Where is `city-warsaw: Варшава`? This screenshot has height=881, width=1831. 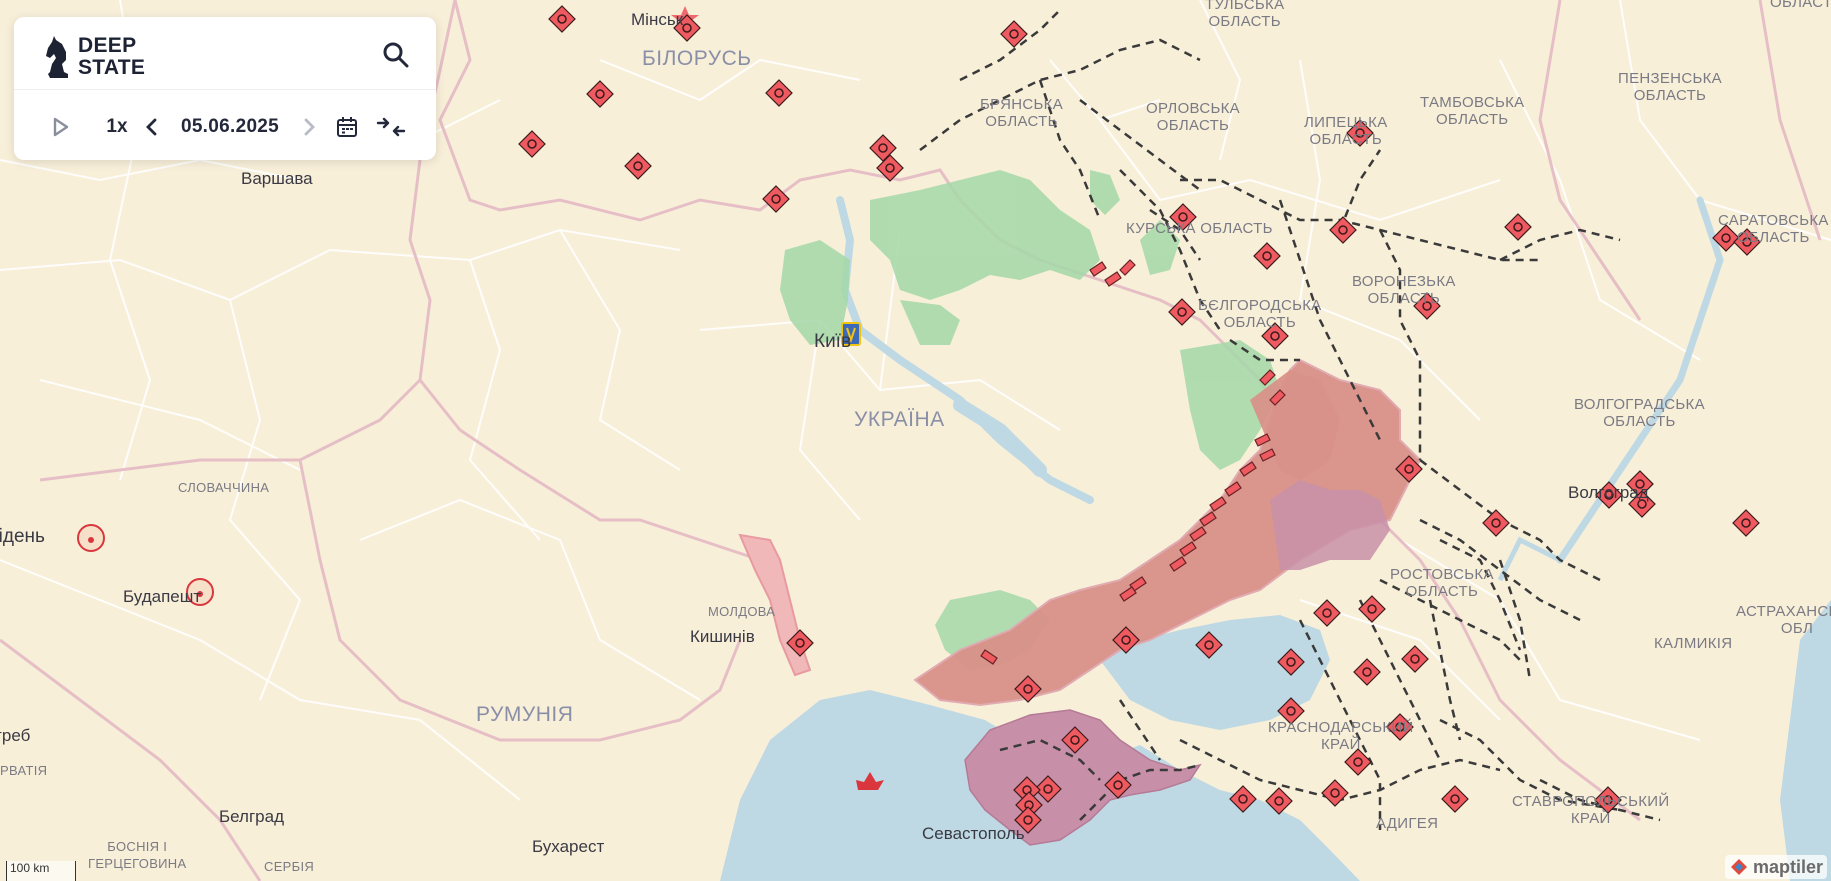 city-warsaw: Варшава is located at coordinates (277, 178).